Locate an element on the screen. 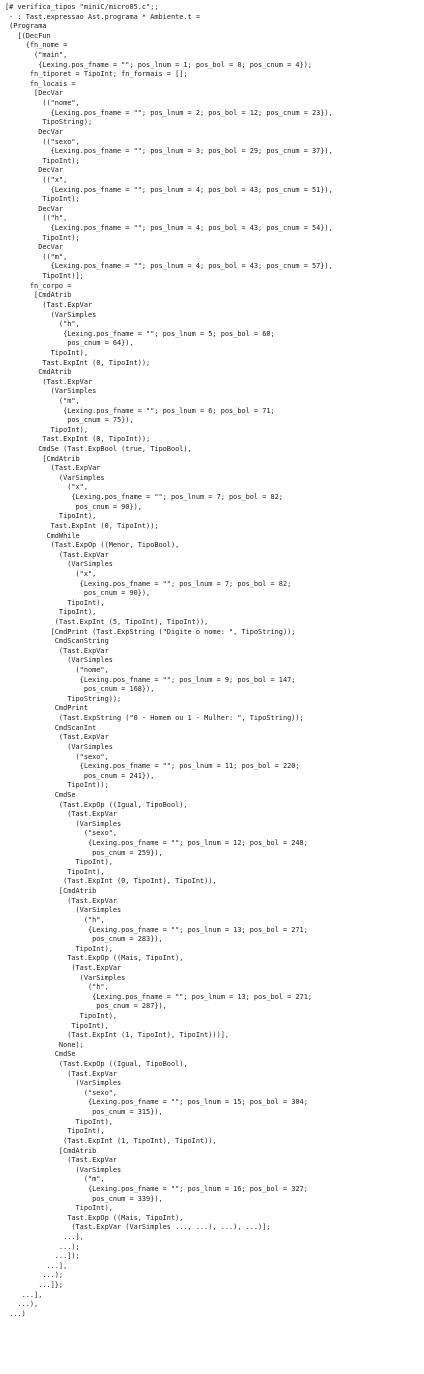  output-line: pos_cnum = 75}), is located at coordinates (69, 420).